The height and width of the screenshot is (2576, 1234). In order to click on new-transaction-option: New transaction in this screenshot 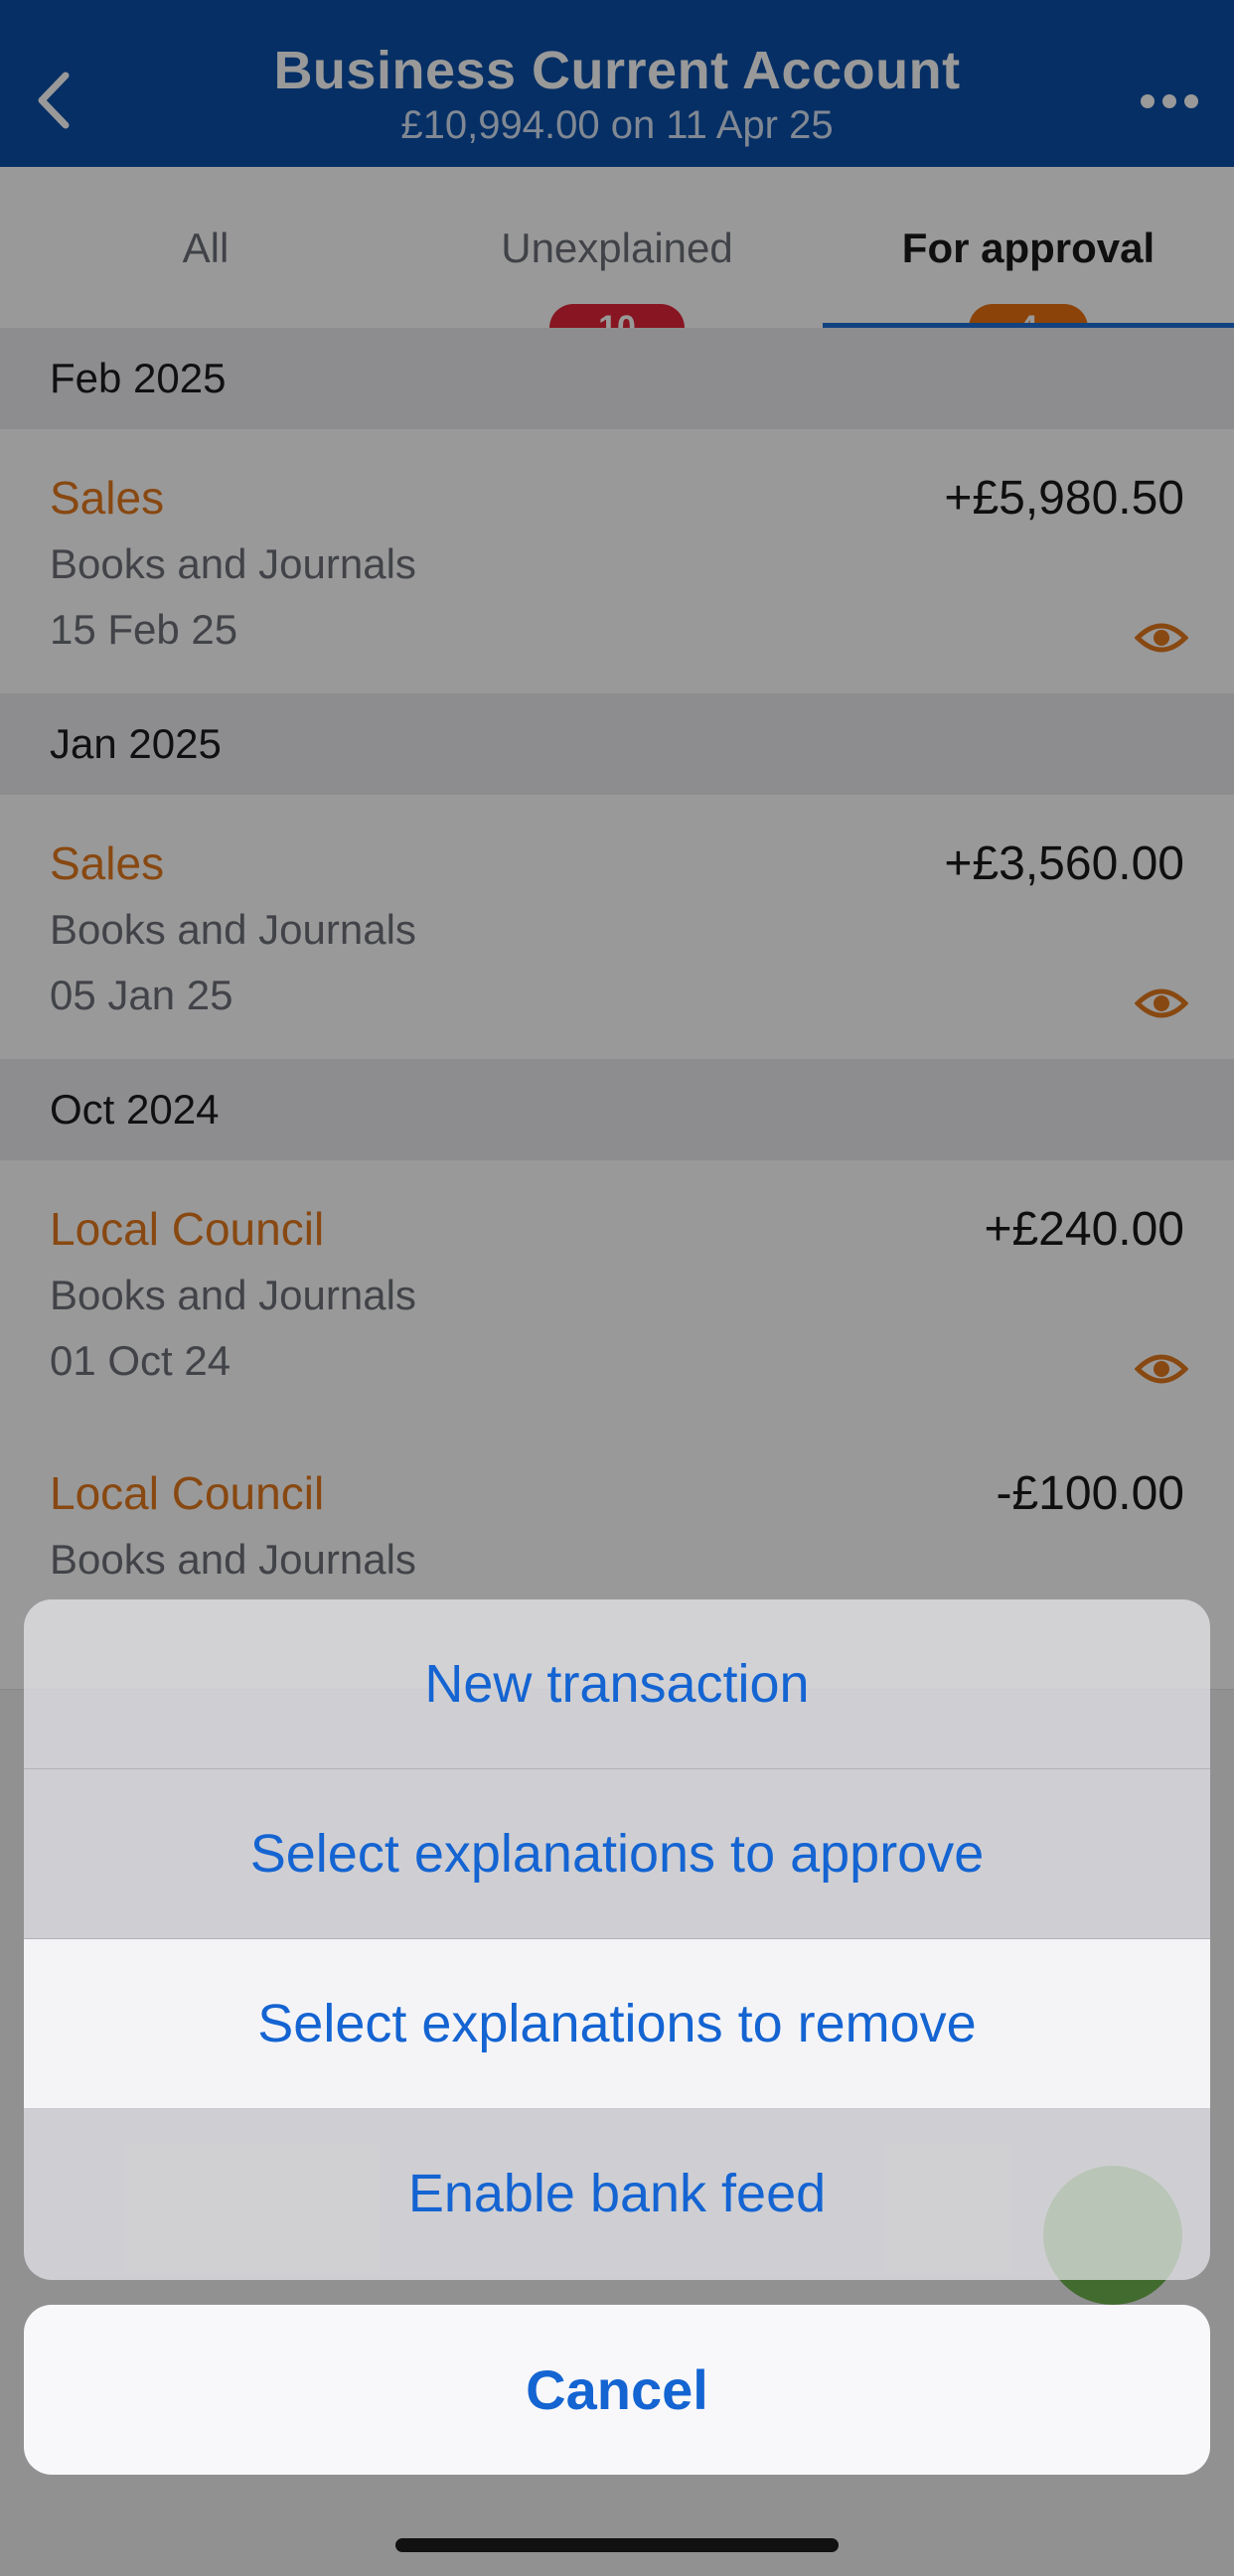, I will do `click(617, 1684)`.